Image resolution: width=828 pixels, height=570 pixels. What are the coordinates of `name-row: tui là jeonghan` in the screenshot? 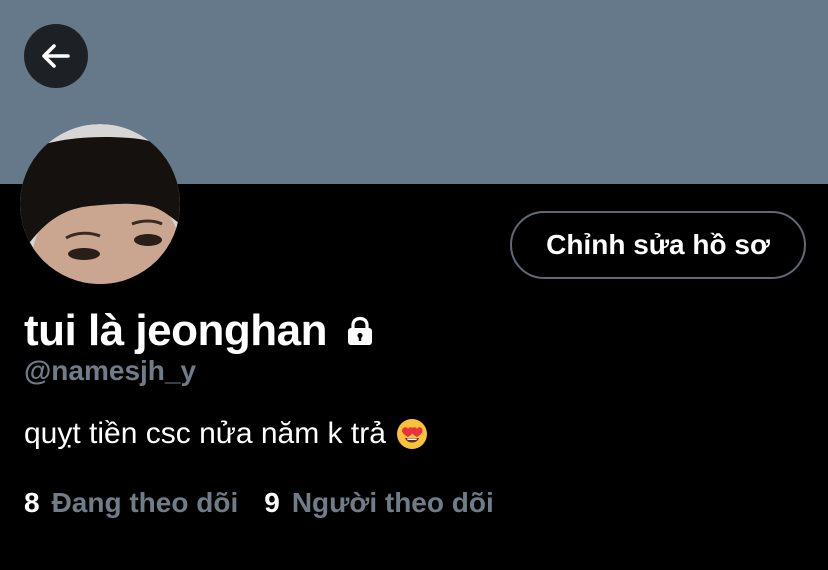 It's located at (199, 331).